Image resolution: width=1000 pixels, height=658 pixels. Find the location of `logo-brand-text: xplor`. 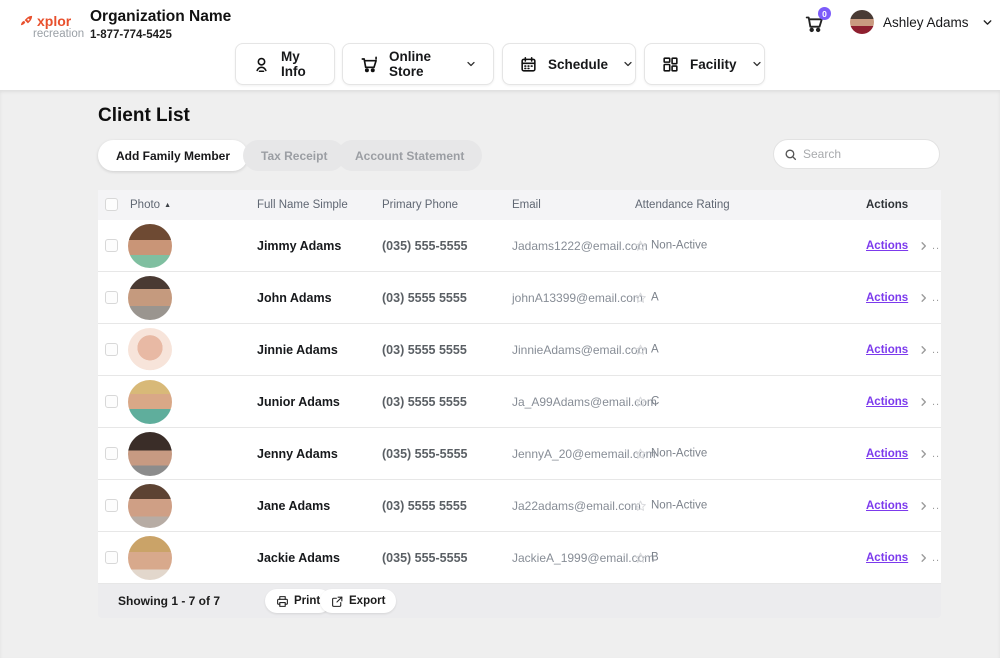

logo-brand-text: xplor is located at coordinates (54, 21).